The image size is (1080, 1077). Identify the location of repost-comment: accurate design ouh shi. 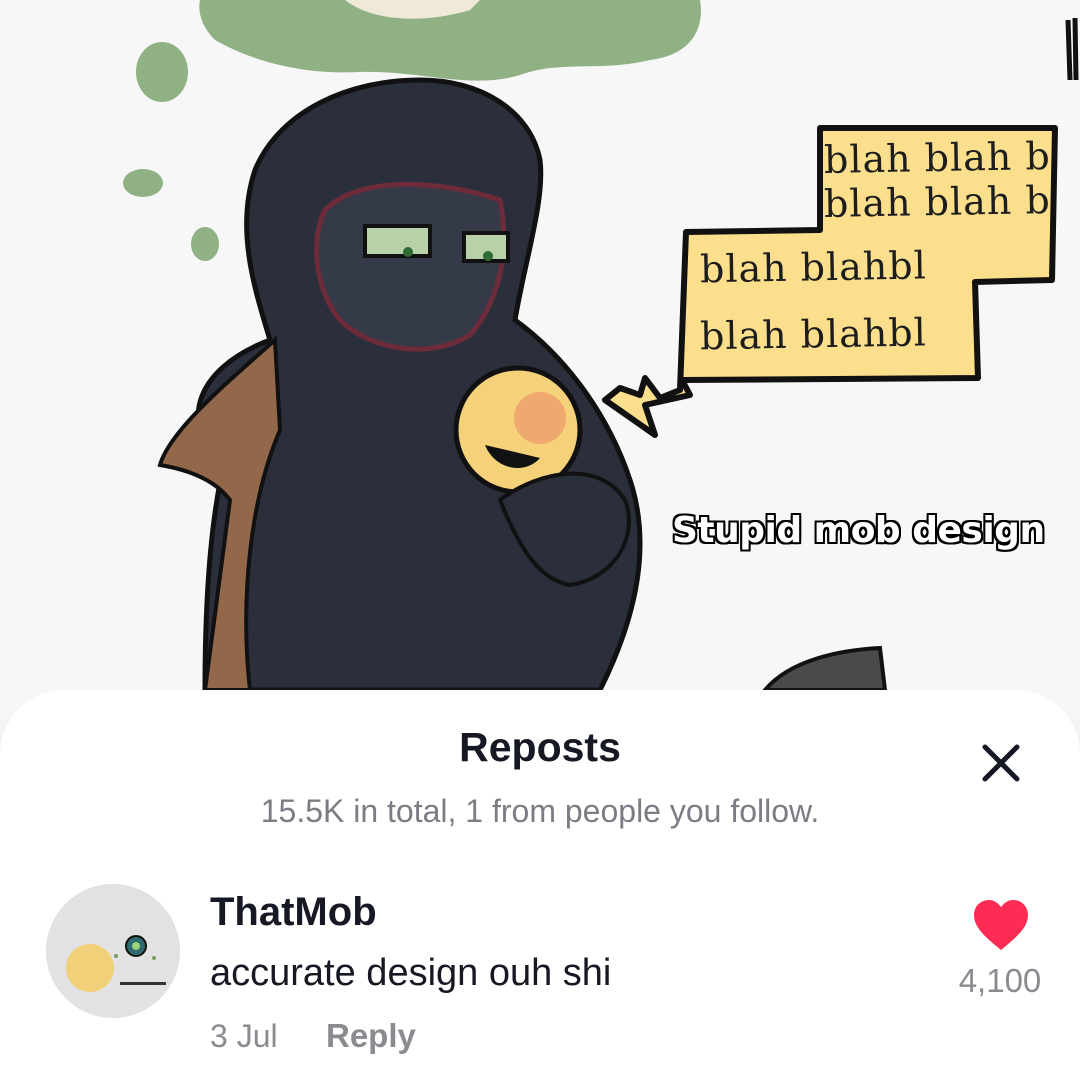
(411, 973).